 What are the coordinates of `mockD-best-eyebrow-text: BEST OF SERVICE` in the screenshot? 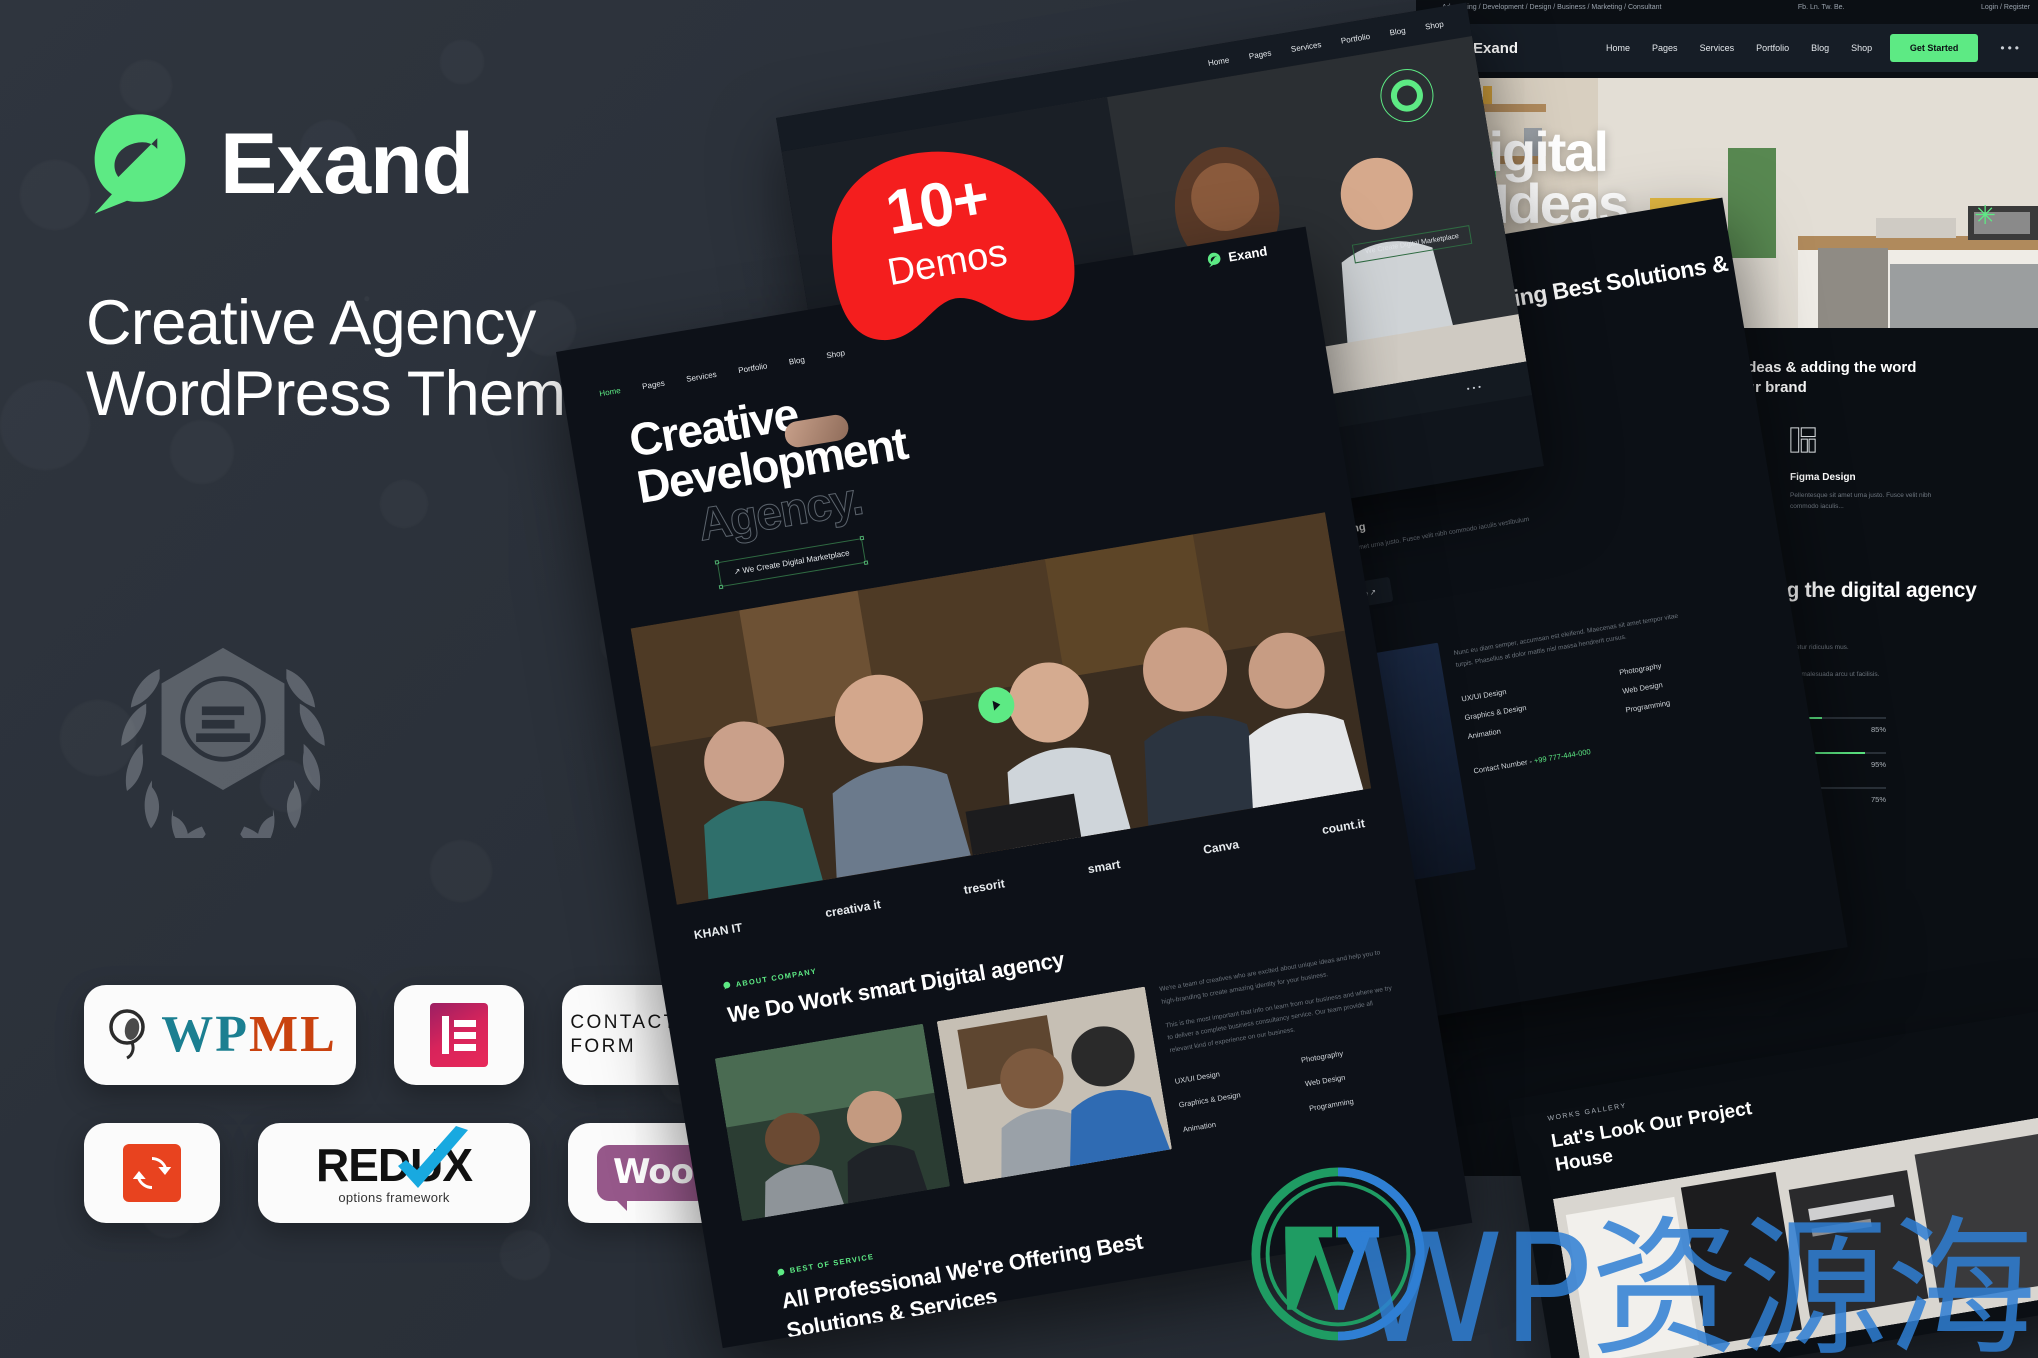 It's located at (832, 1264).